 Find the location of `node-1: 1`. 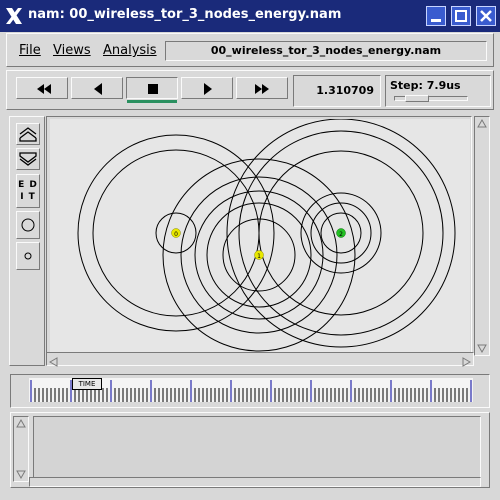

node-1: 1 is located at coordinates (259, 255).